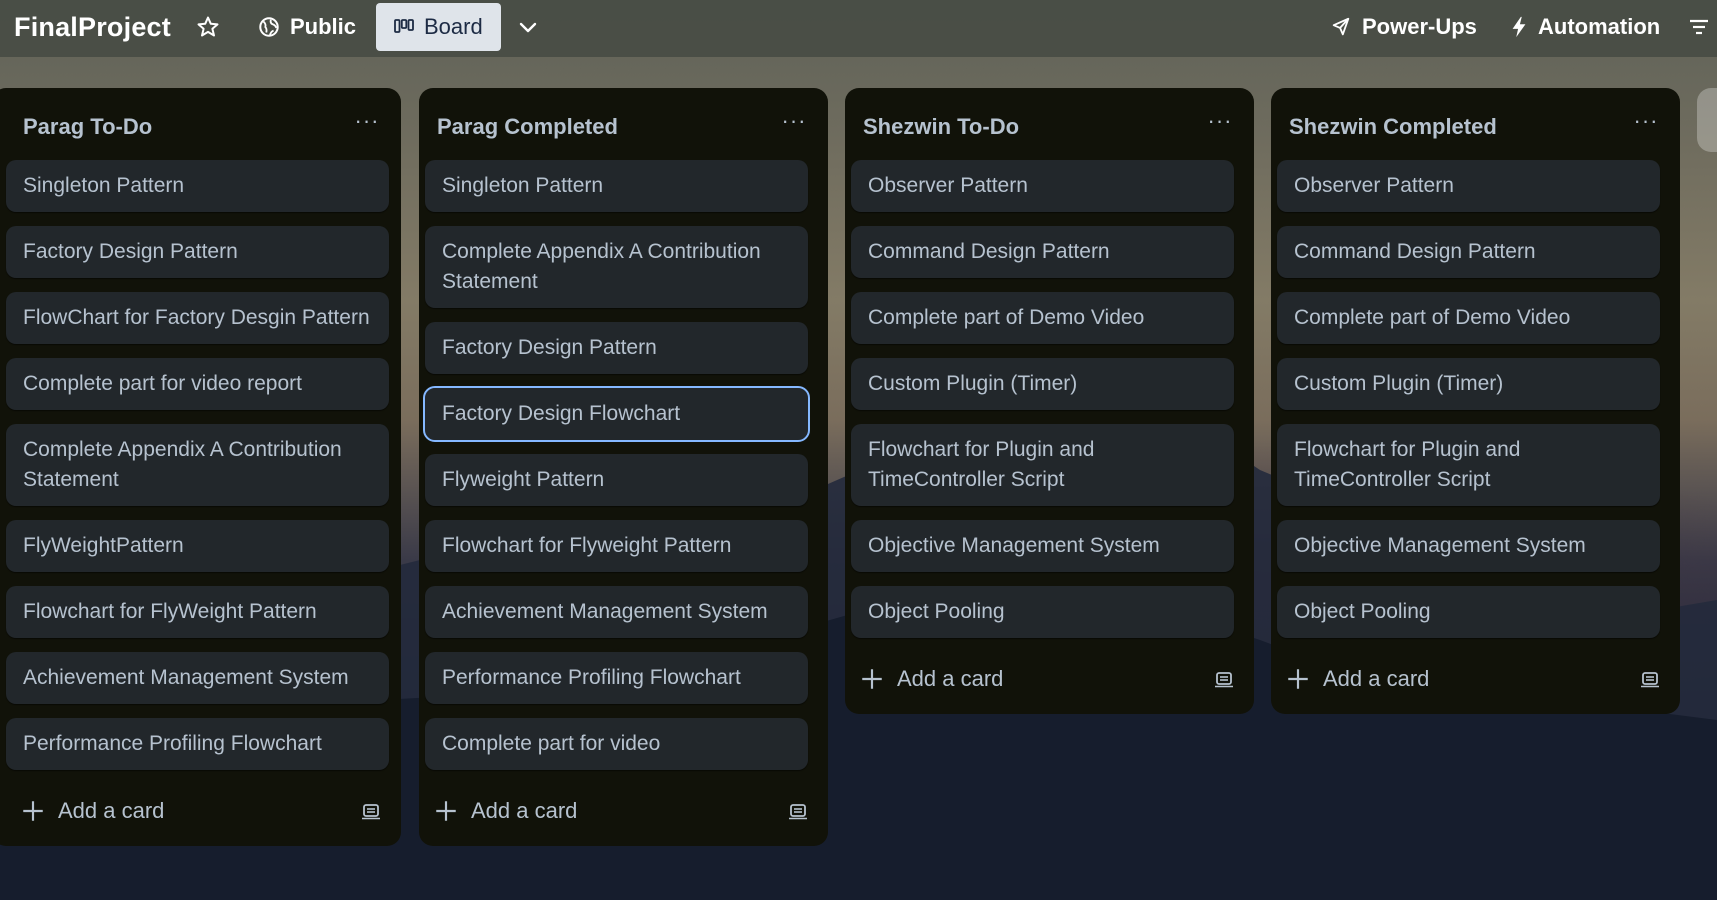 Image resolution: width=1717 pixels, height=900 pixels. I want to click on list-header: Shezwin To-Do ···, so click(1049, 125).